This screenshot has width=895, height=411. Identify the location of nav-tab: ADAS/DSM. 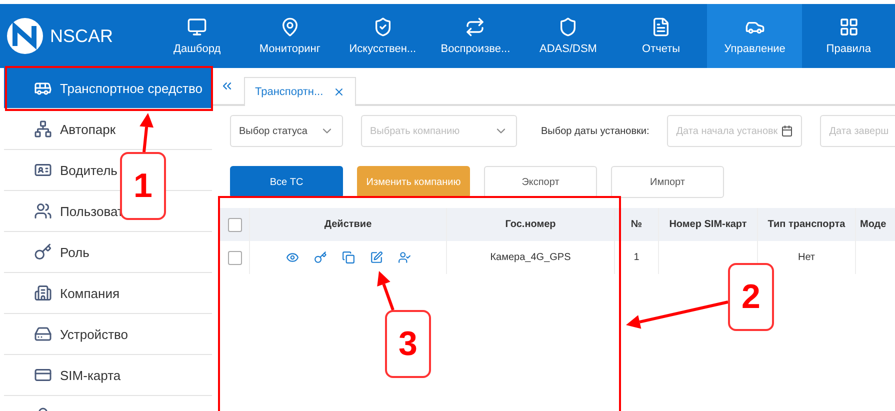
(568, 36).